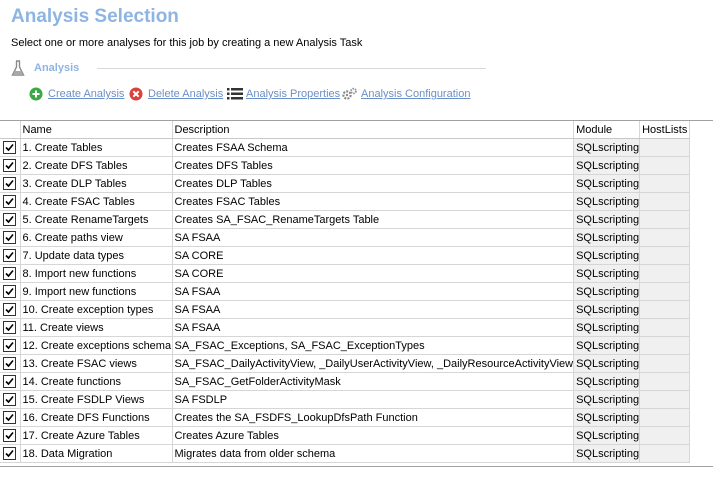  Describe the element at coordinates (96, 435) in the screenshot. I see `cell-name: 17. Create Azure Tables` at that location.